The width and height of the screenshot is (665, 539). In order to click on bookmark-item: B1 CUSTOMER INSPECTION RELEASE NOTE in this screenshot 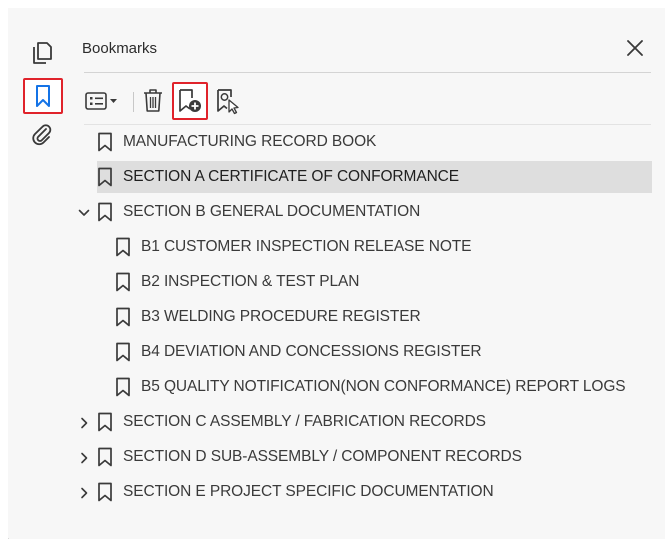, I will do `click(383, 247)`.